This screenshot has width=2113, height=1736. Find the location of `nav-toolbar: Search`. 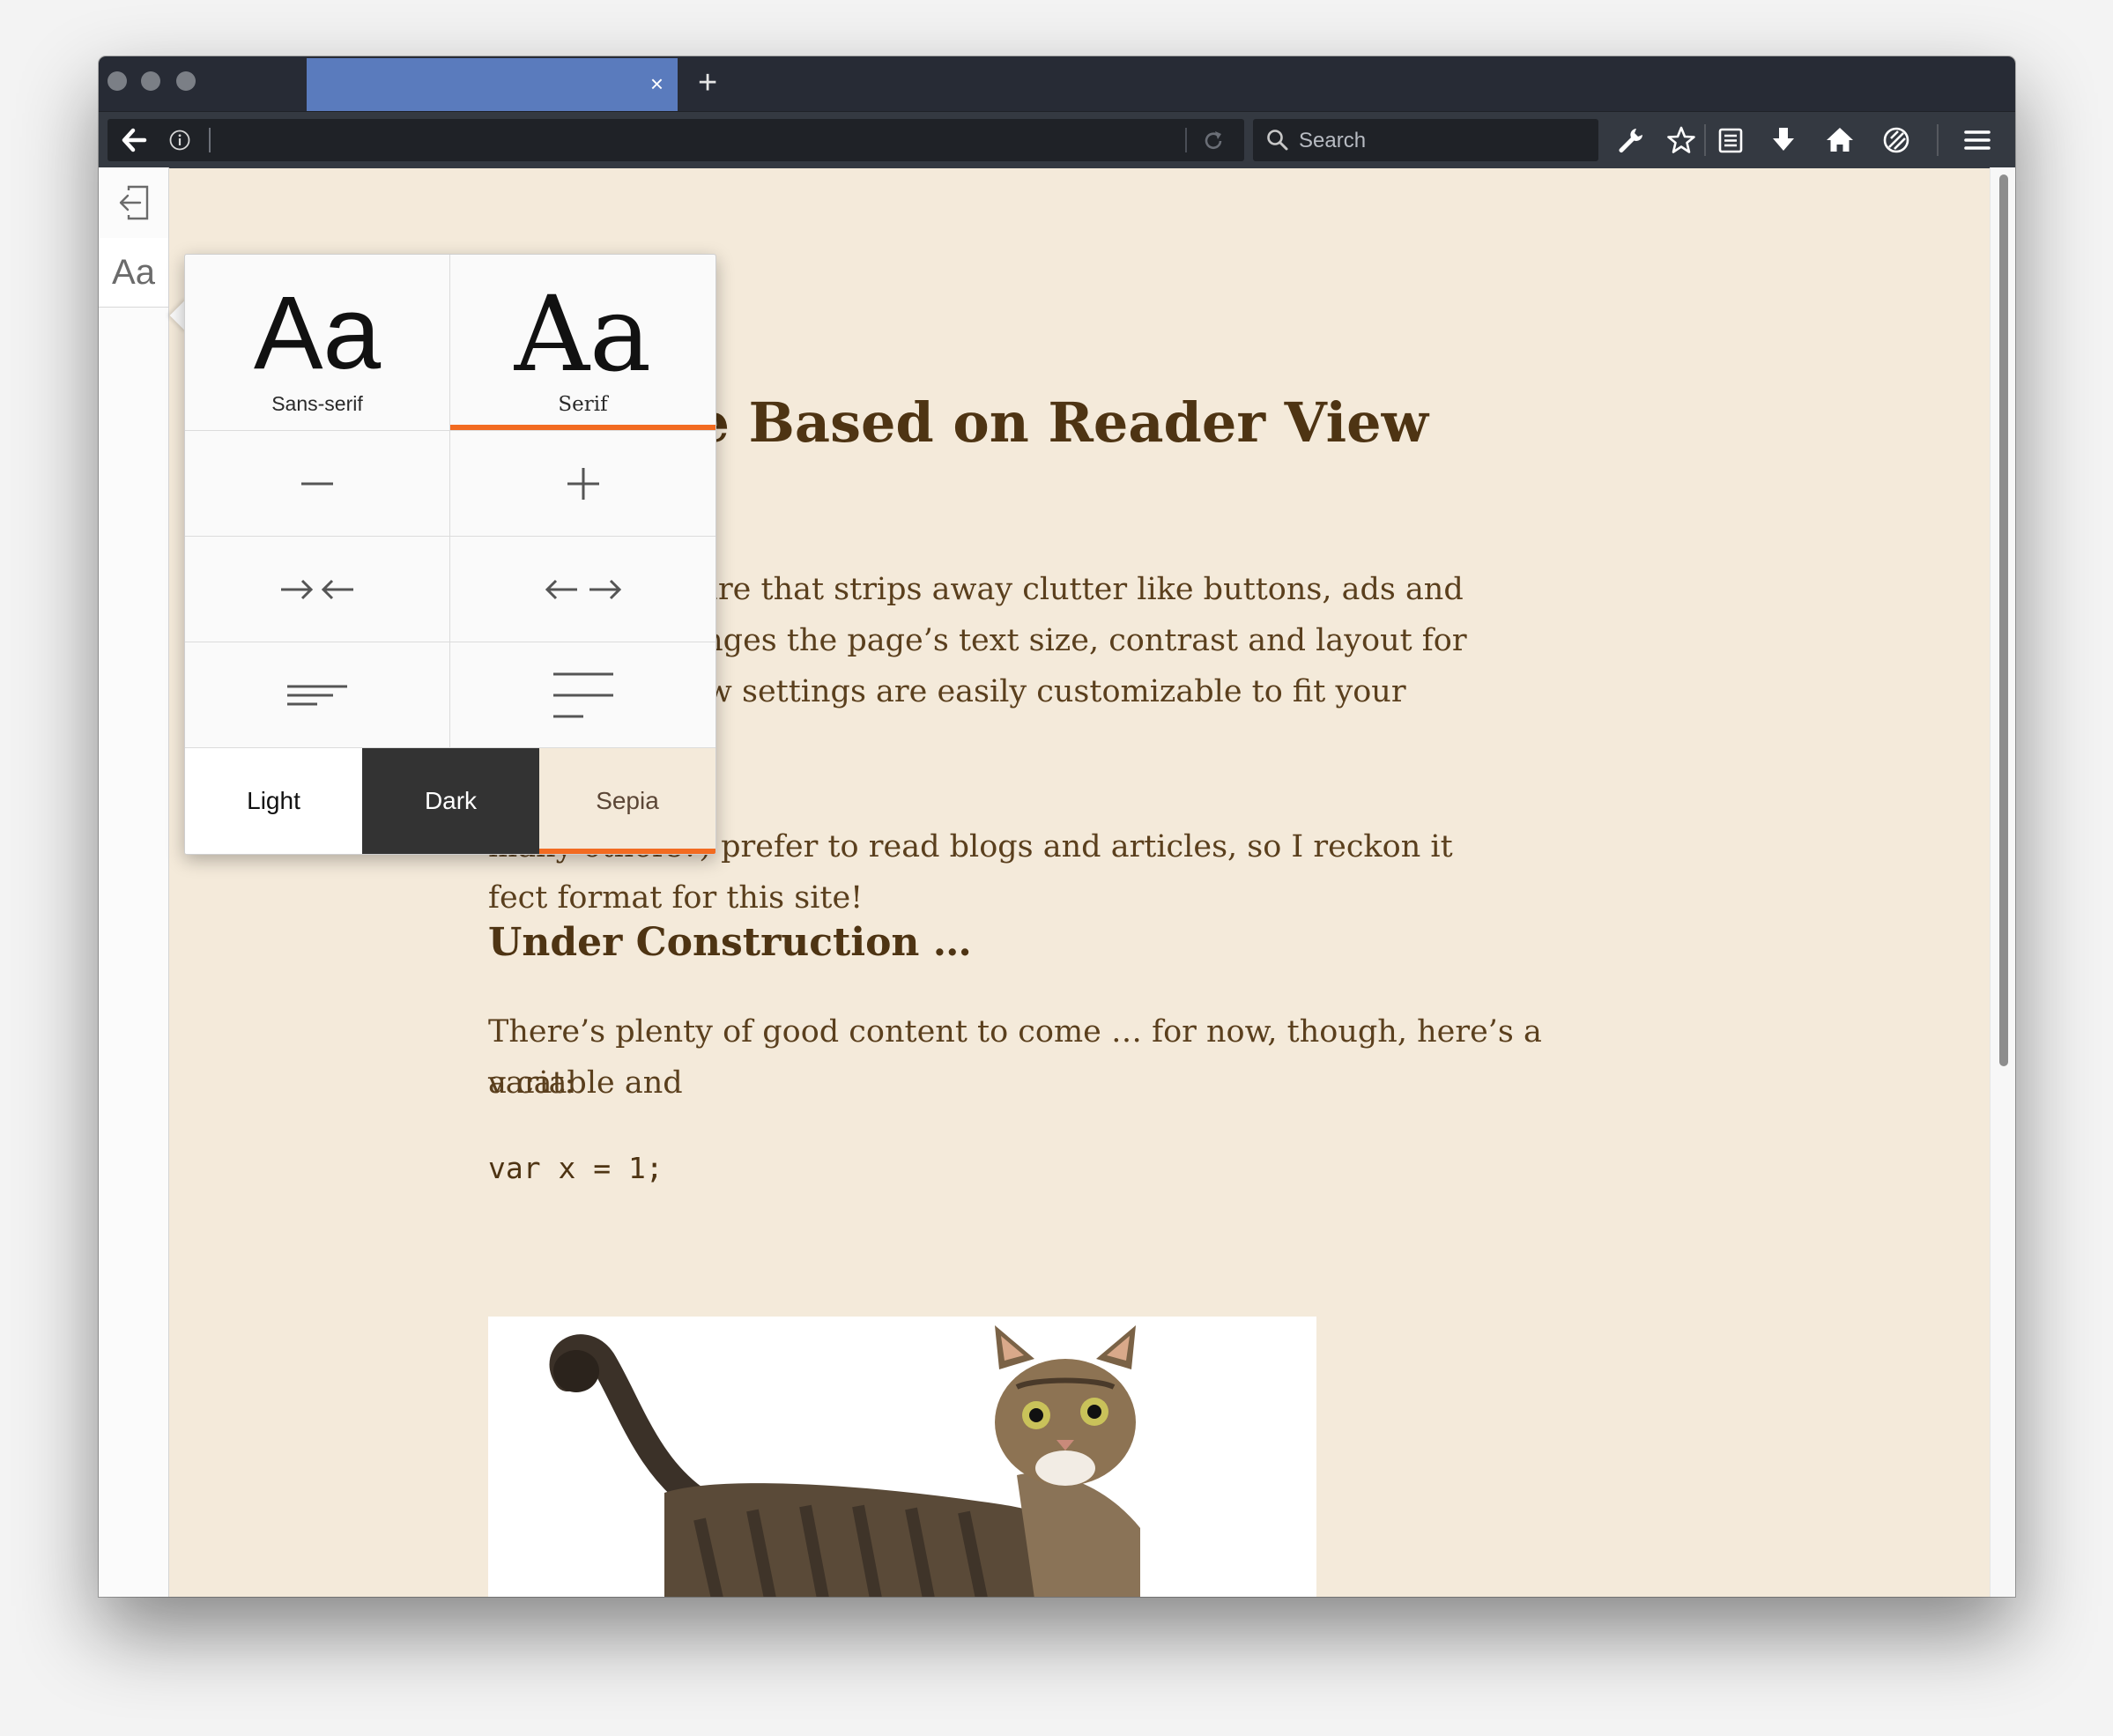

nav-toolbar: Search is located at coordinates (1057, 139).